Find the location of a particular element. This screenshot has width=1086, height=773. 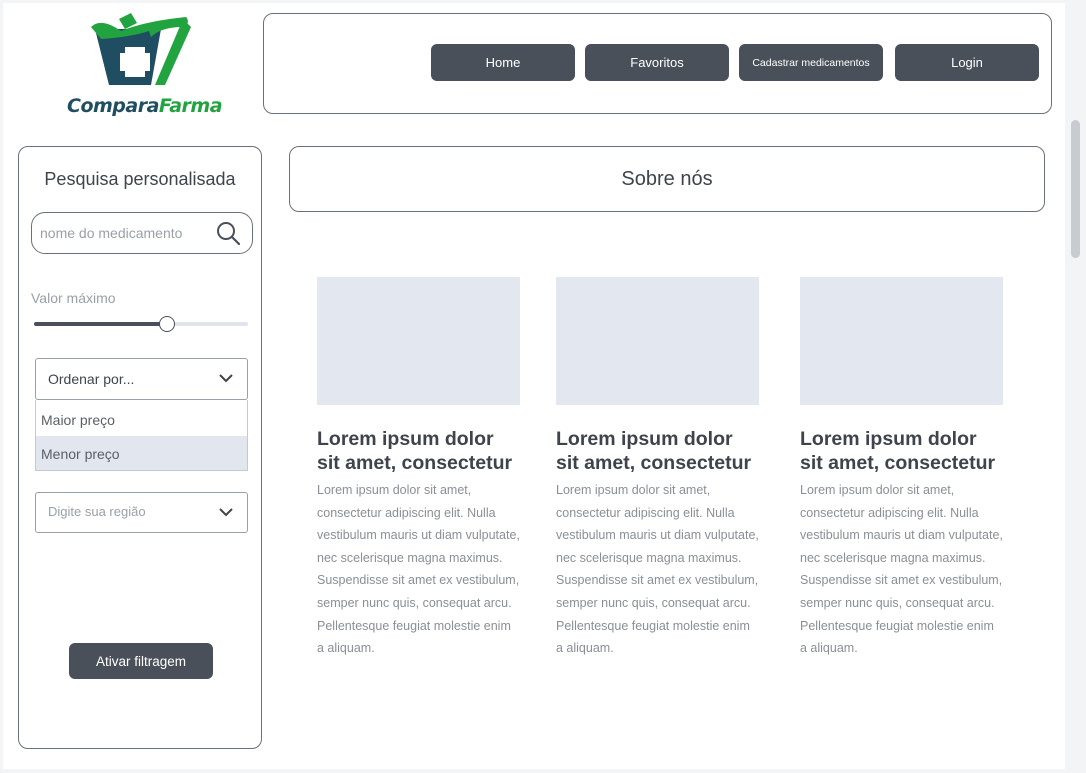

apply-filter-button: Ativar filtragem is located at coordinates (141, 661).